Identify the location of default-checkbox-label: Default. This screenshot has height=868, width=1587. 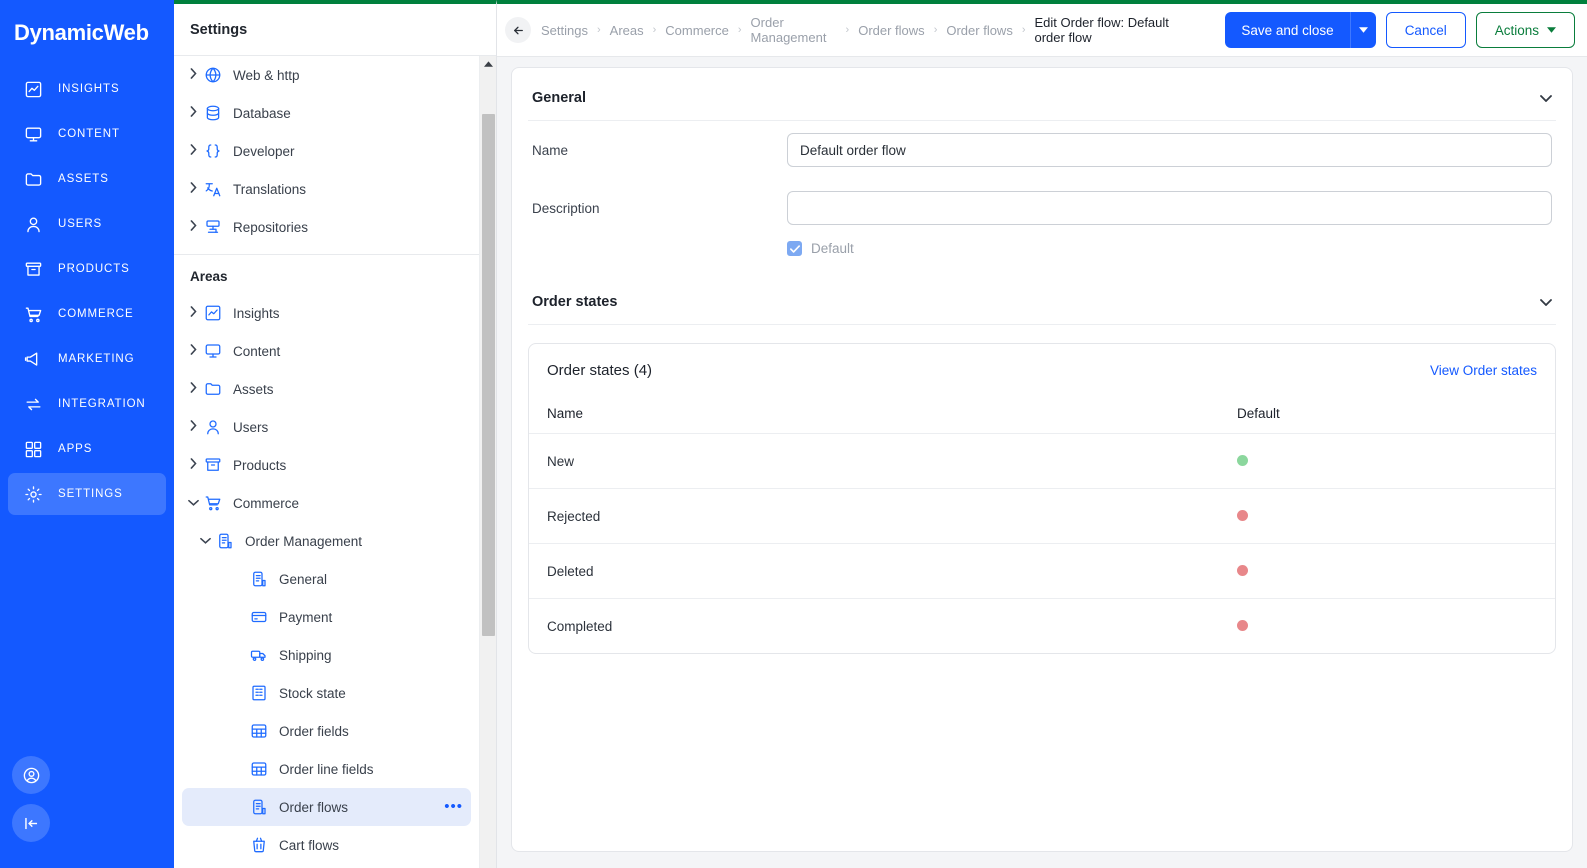
(832, 248).